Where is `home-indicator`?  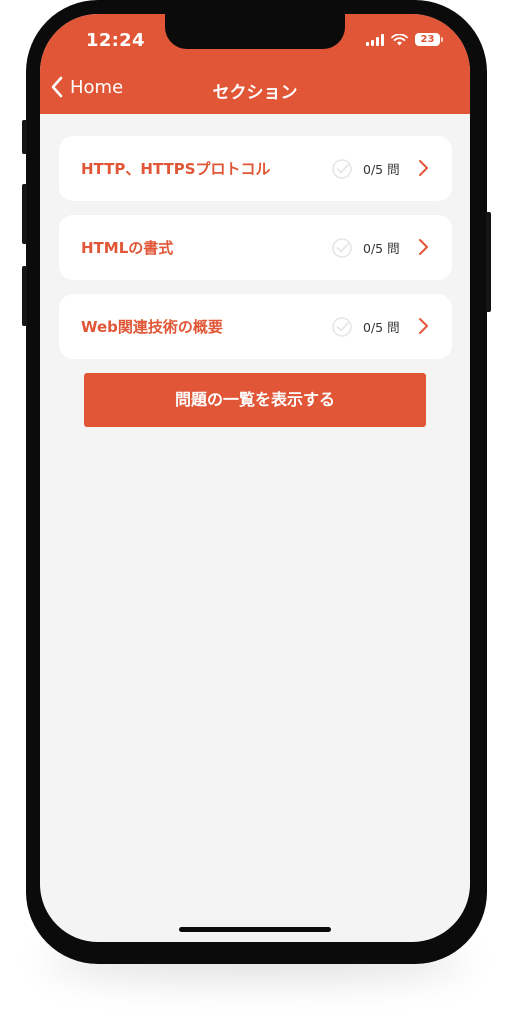 home-indicator is located at coordinates (255, 929).